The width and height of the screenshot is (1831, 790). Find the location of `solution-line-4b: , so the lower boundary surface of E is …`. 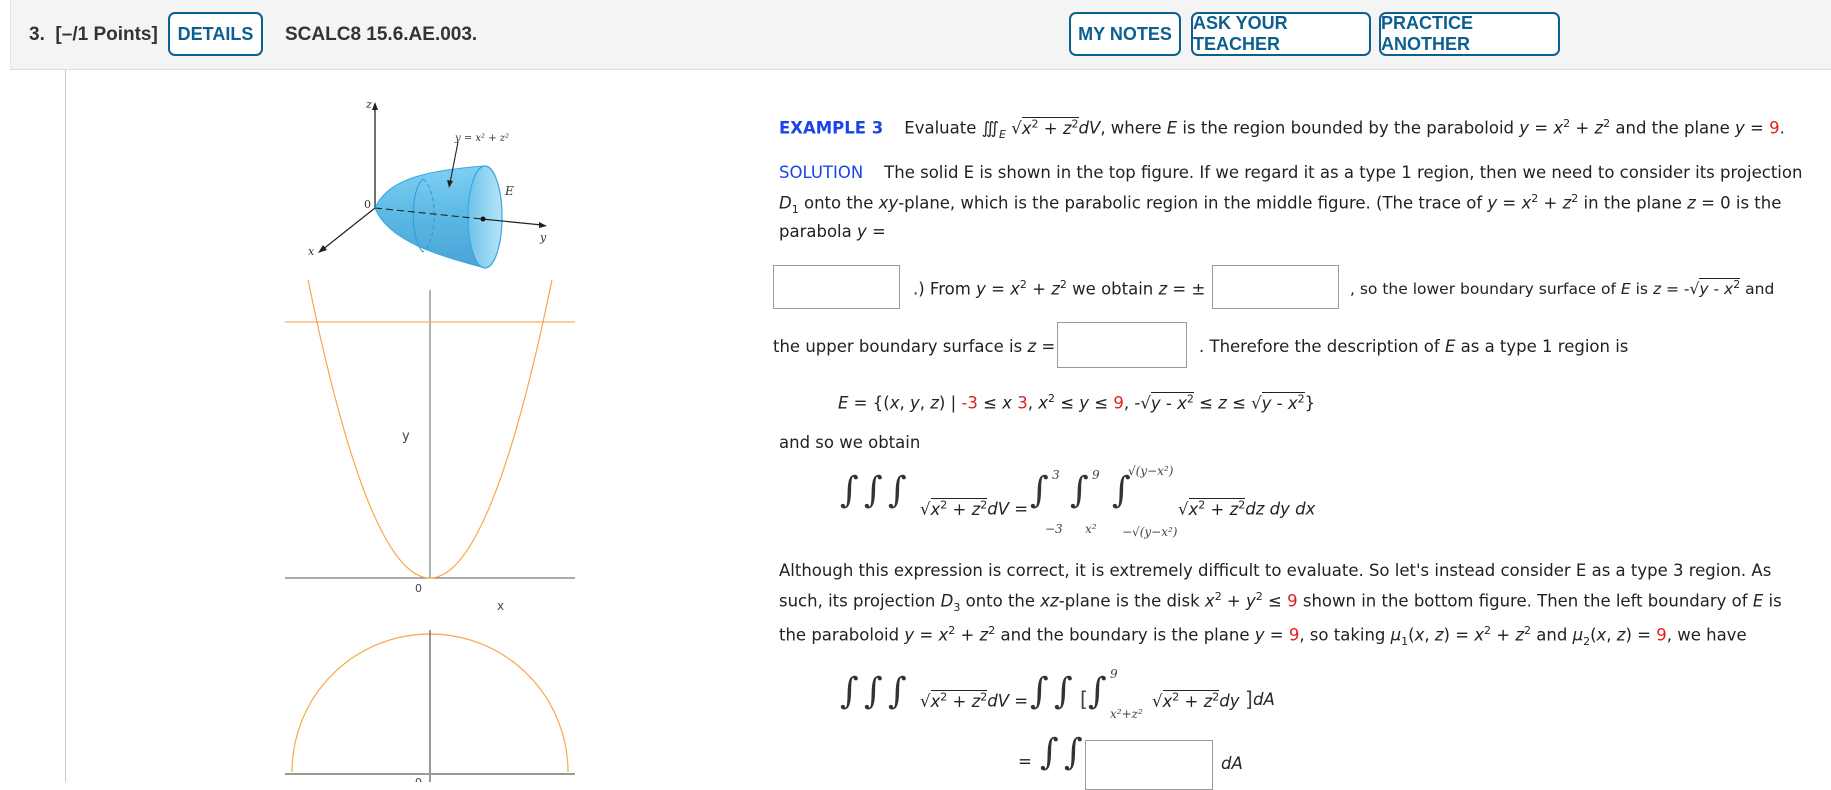

solution-line-4b: , so the lower boundary surface of E is … is located at coordinates (1562, 288).